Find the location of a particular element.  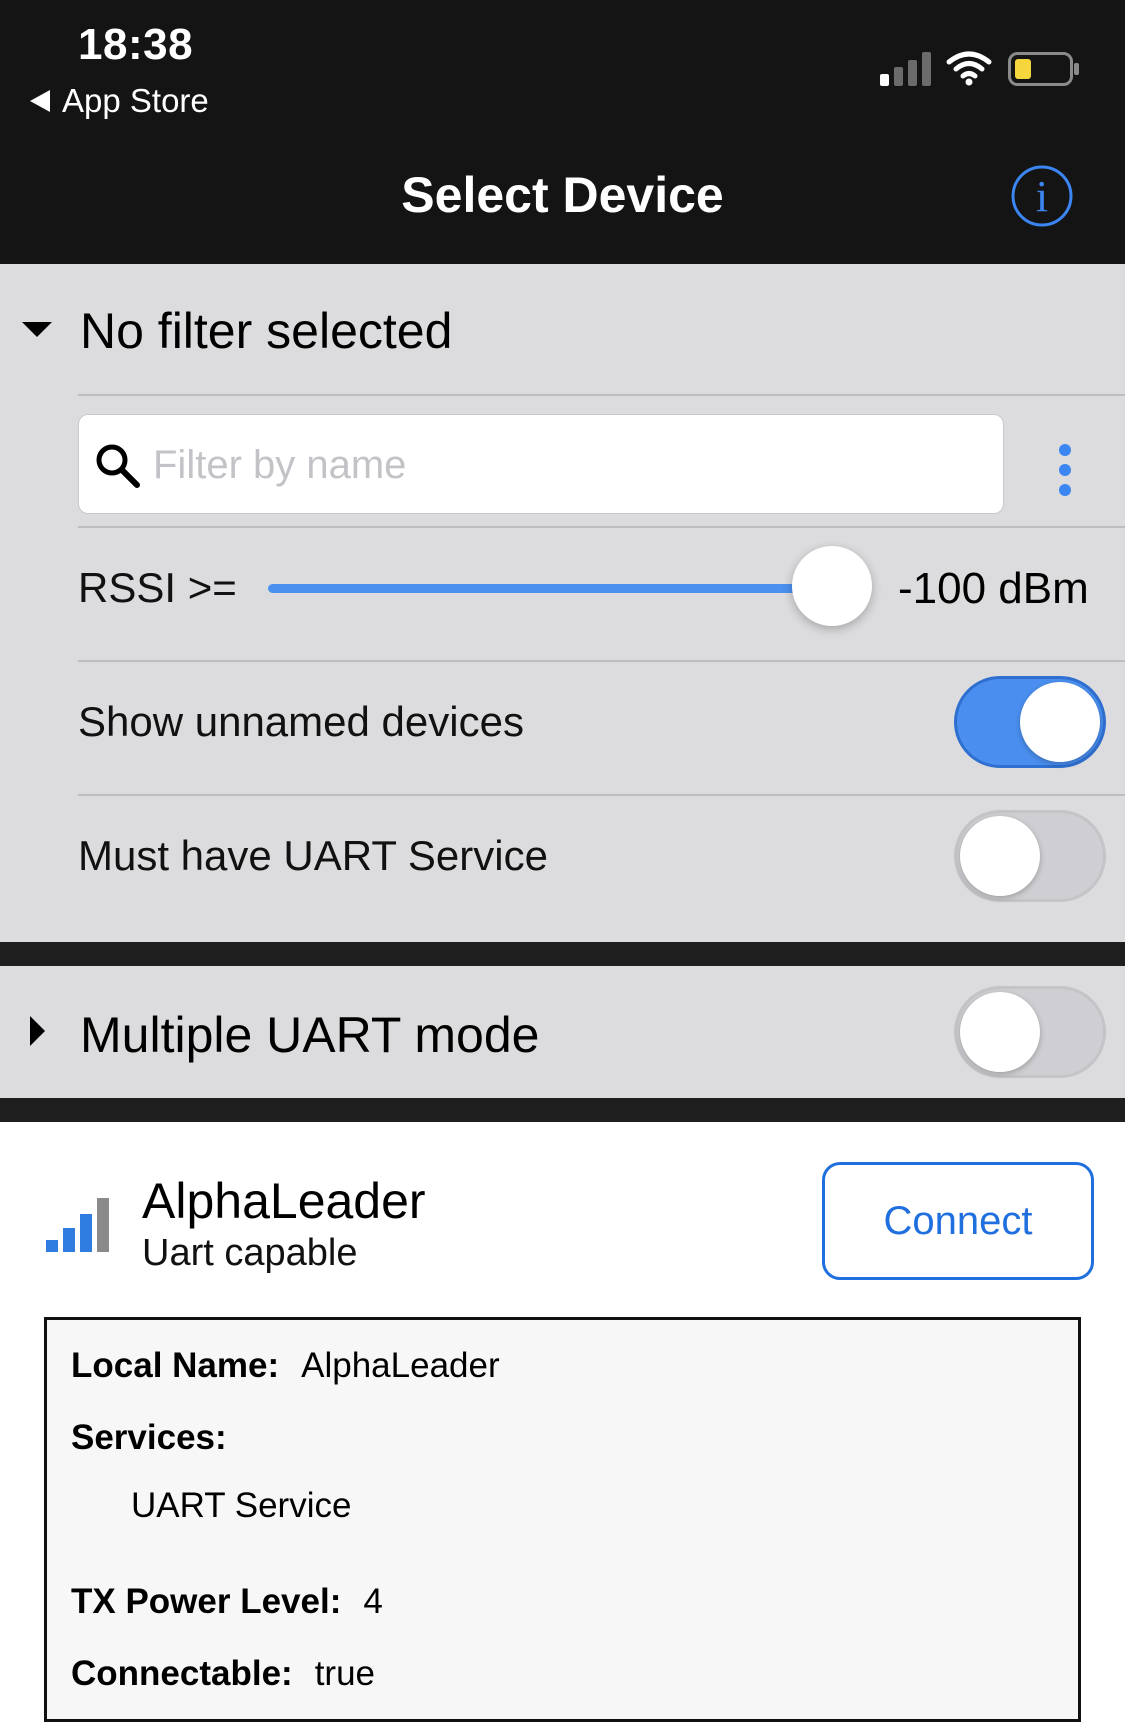

rssi-label: RSSI >= is located at coordinates (157, 587).